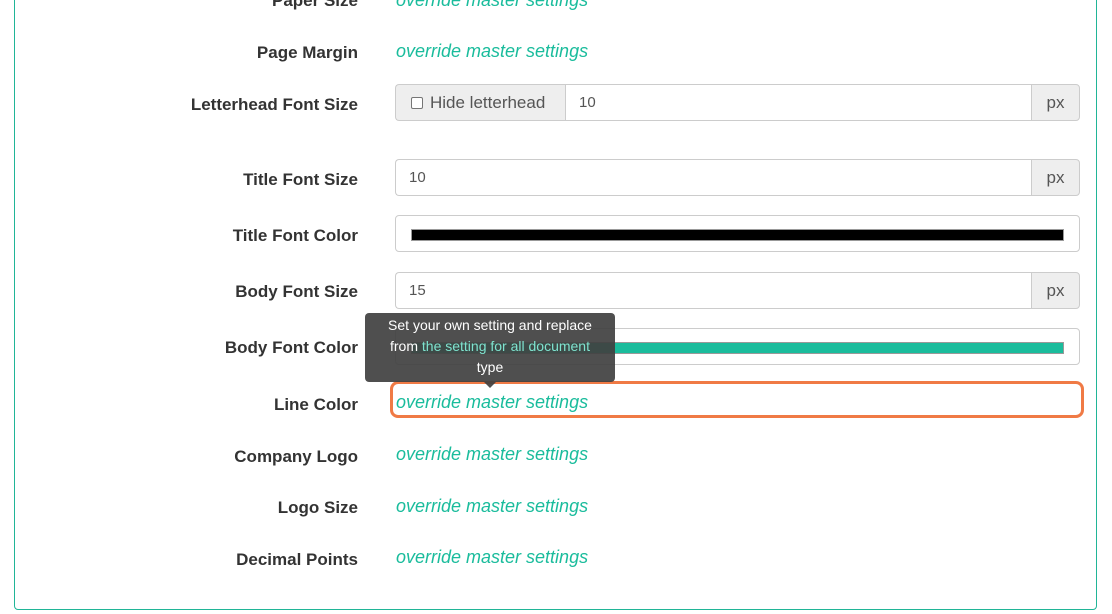 Image resolution: width=1112 pixels, height=614 pixels. I want to click on page-margin-label: Page Margin, so click(307, 52).